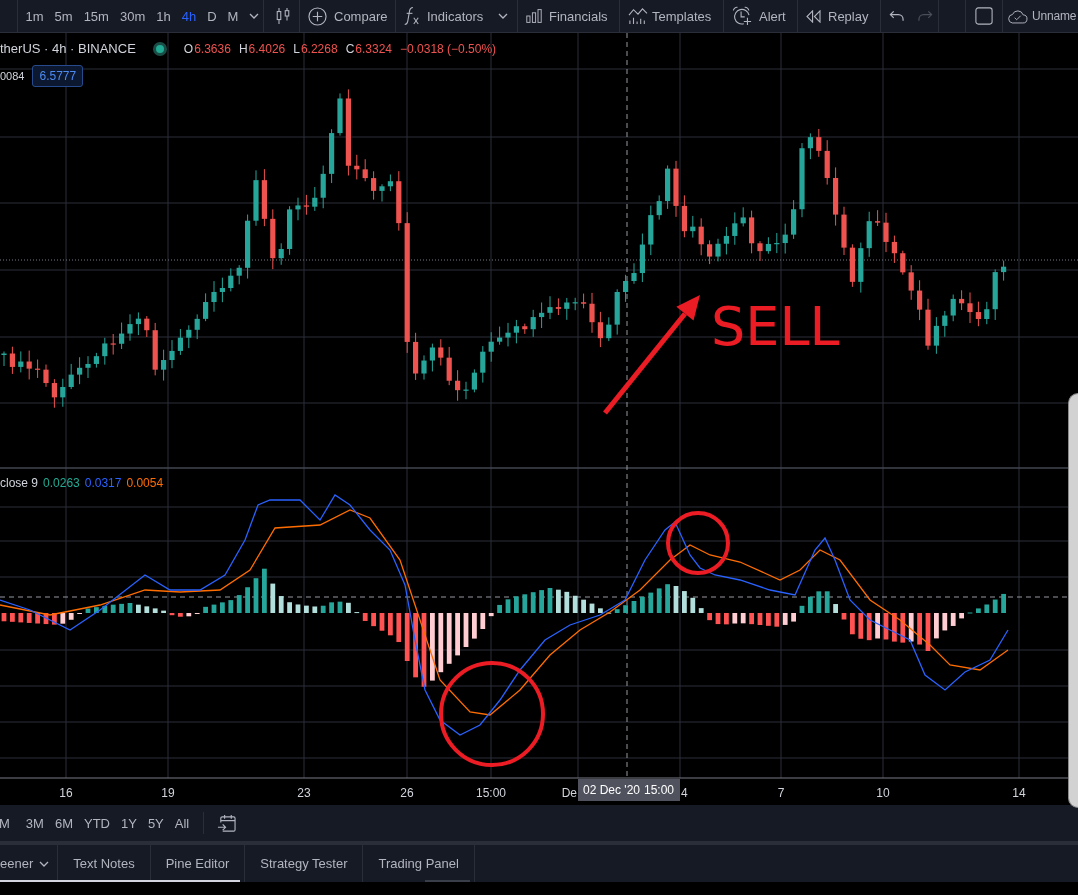 The width and height of the screenshot is (1078, 895). Describe the element at coordinates (813, 16) in the screenshot. I see `rewind-icon` at that location.